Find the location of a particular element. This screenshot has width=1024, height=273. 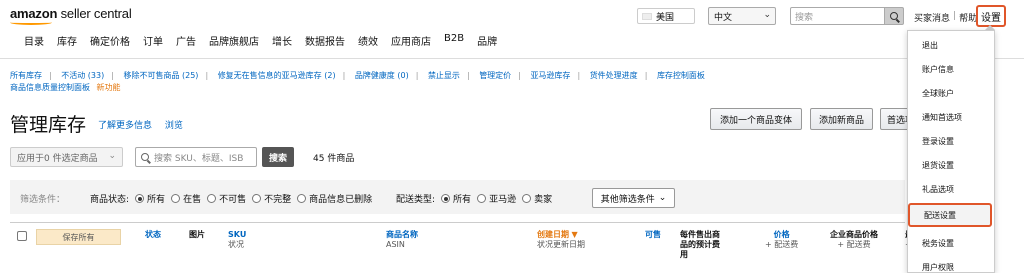

menu-login-settings: 登录设置 is located at coordinates (951, 141).